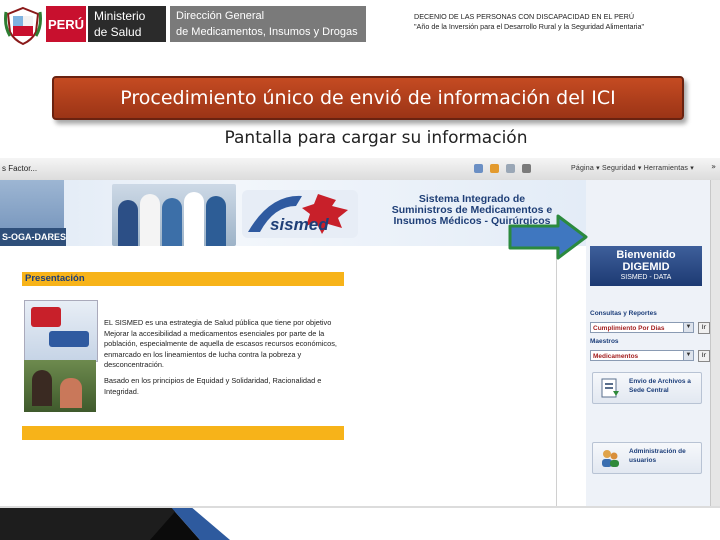  Describe the element at coordinates (660, 381) in the screenshot. I see `send-files-line1: Envio de Archivos a` at that location.